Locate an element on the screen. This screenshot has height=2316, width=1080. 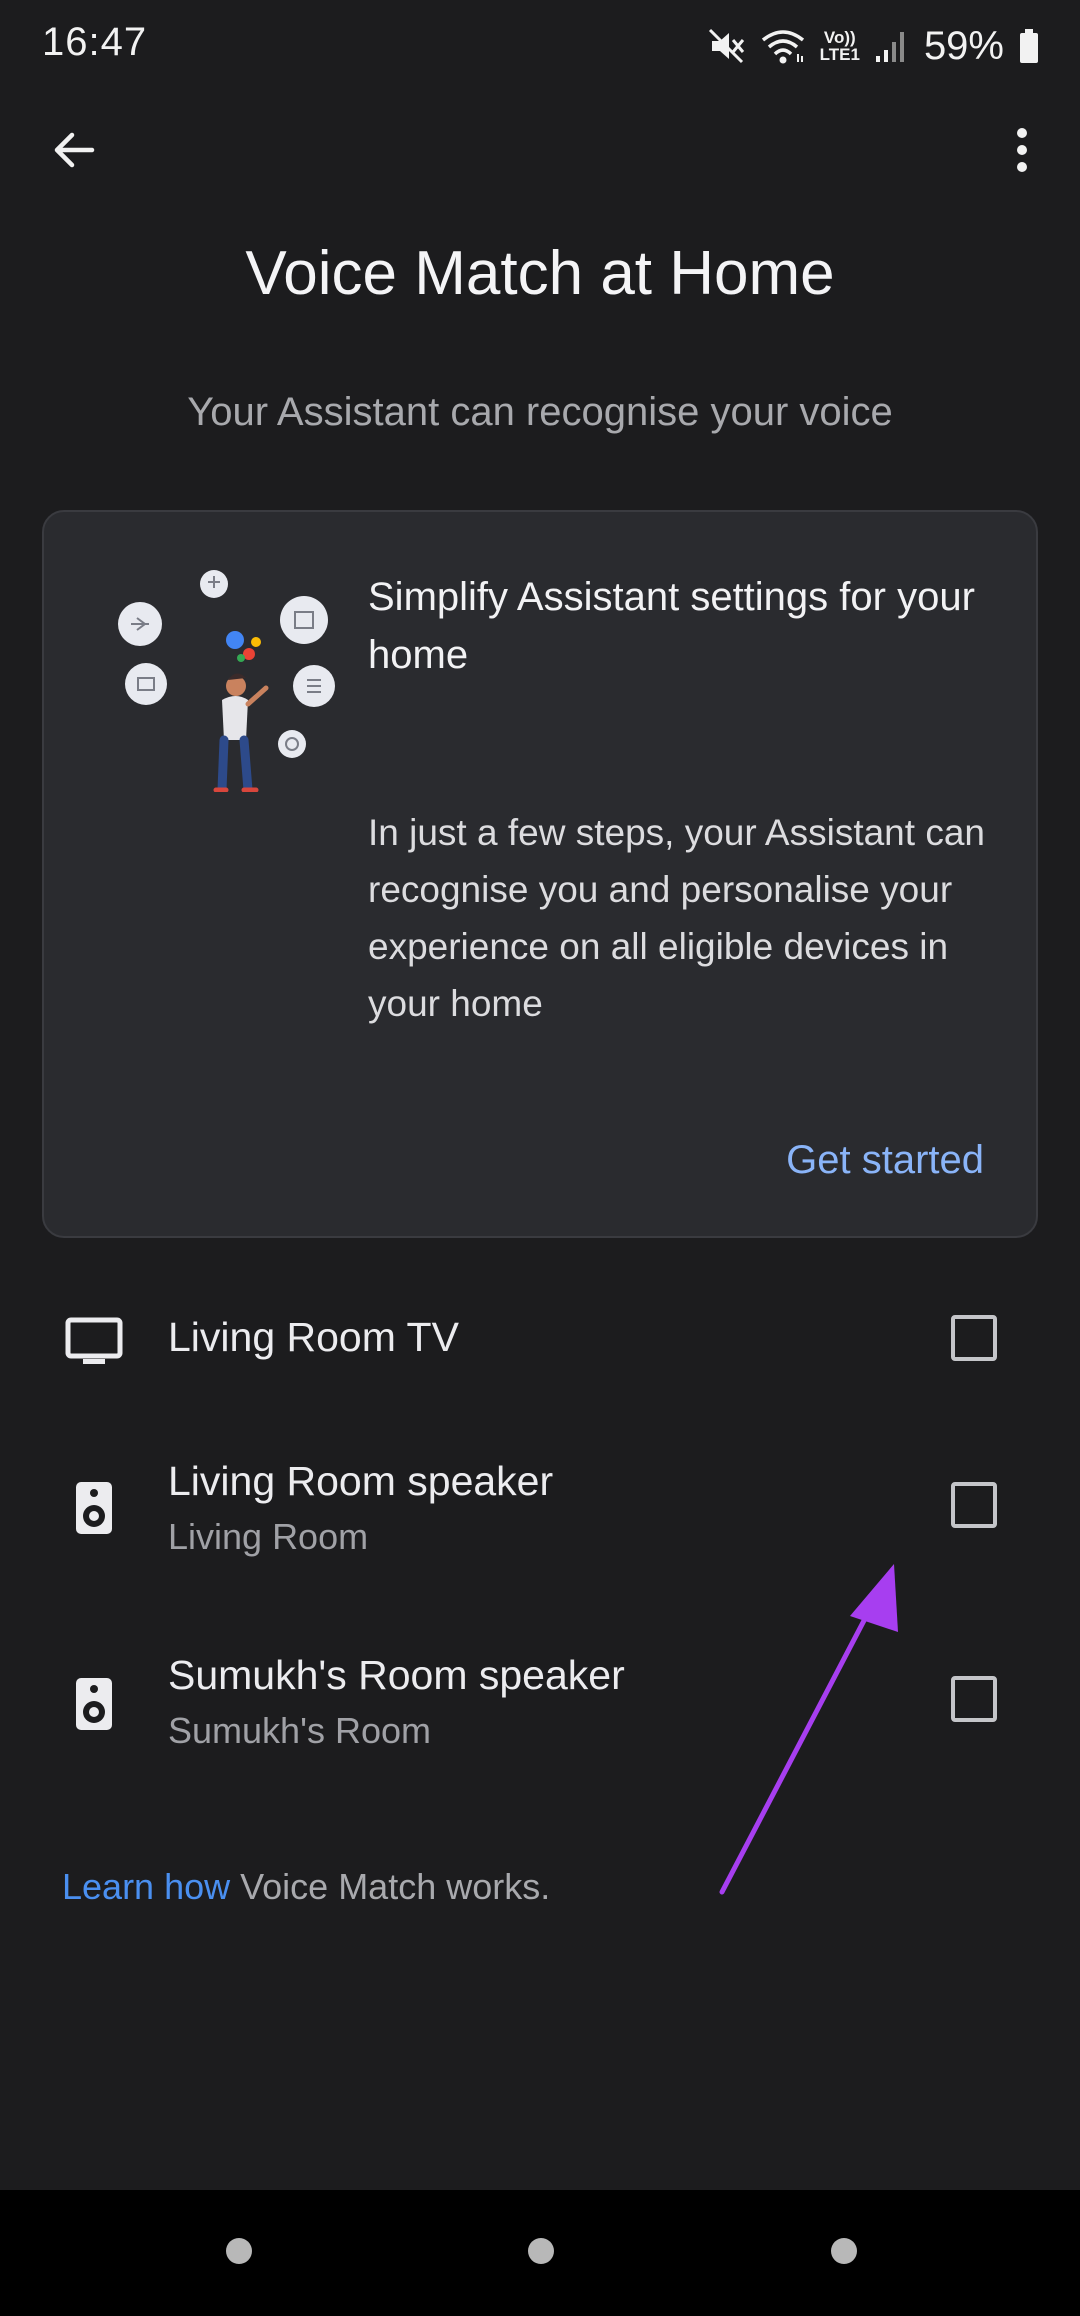
device-name: Living Room speaker is located at coordinates (361, 1481).